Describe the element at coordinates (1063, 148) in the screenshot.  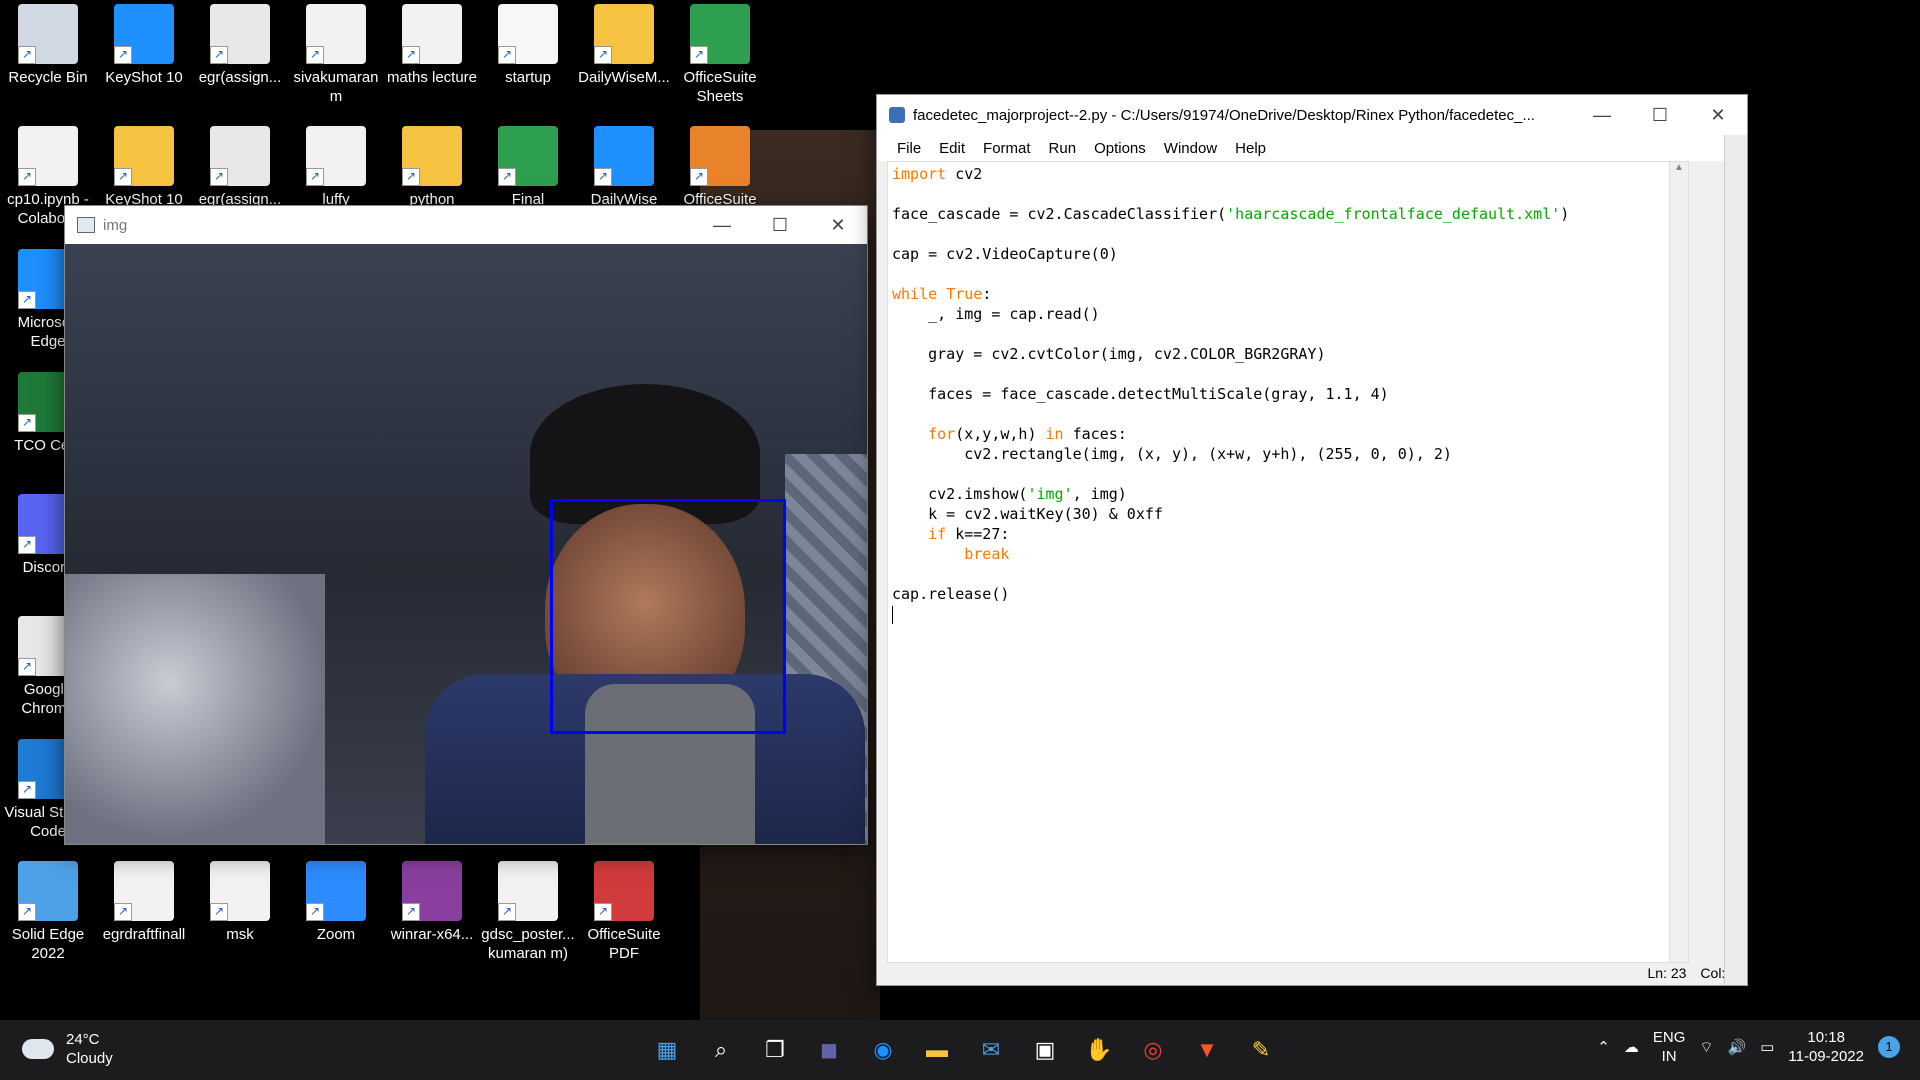
I see `menu-run: Run` at that location.